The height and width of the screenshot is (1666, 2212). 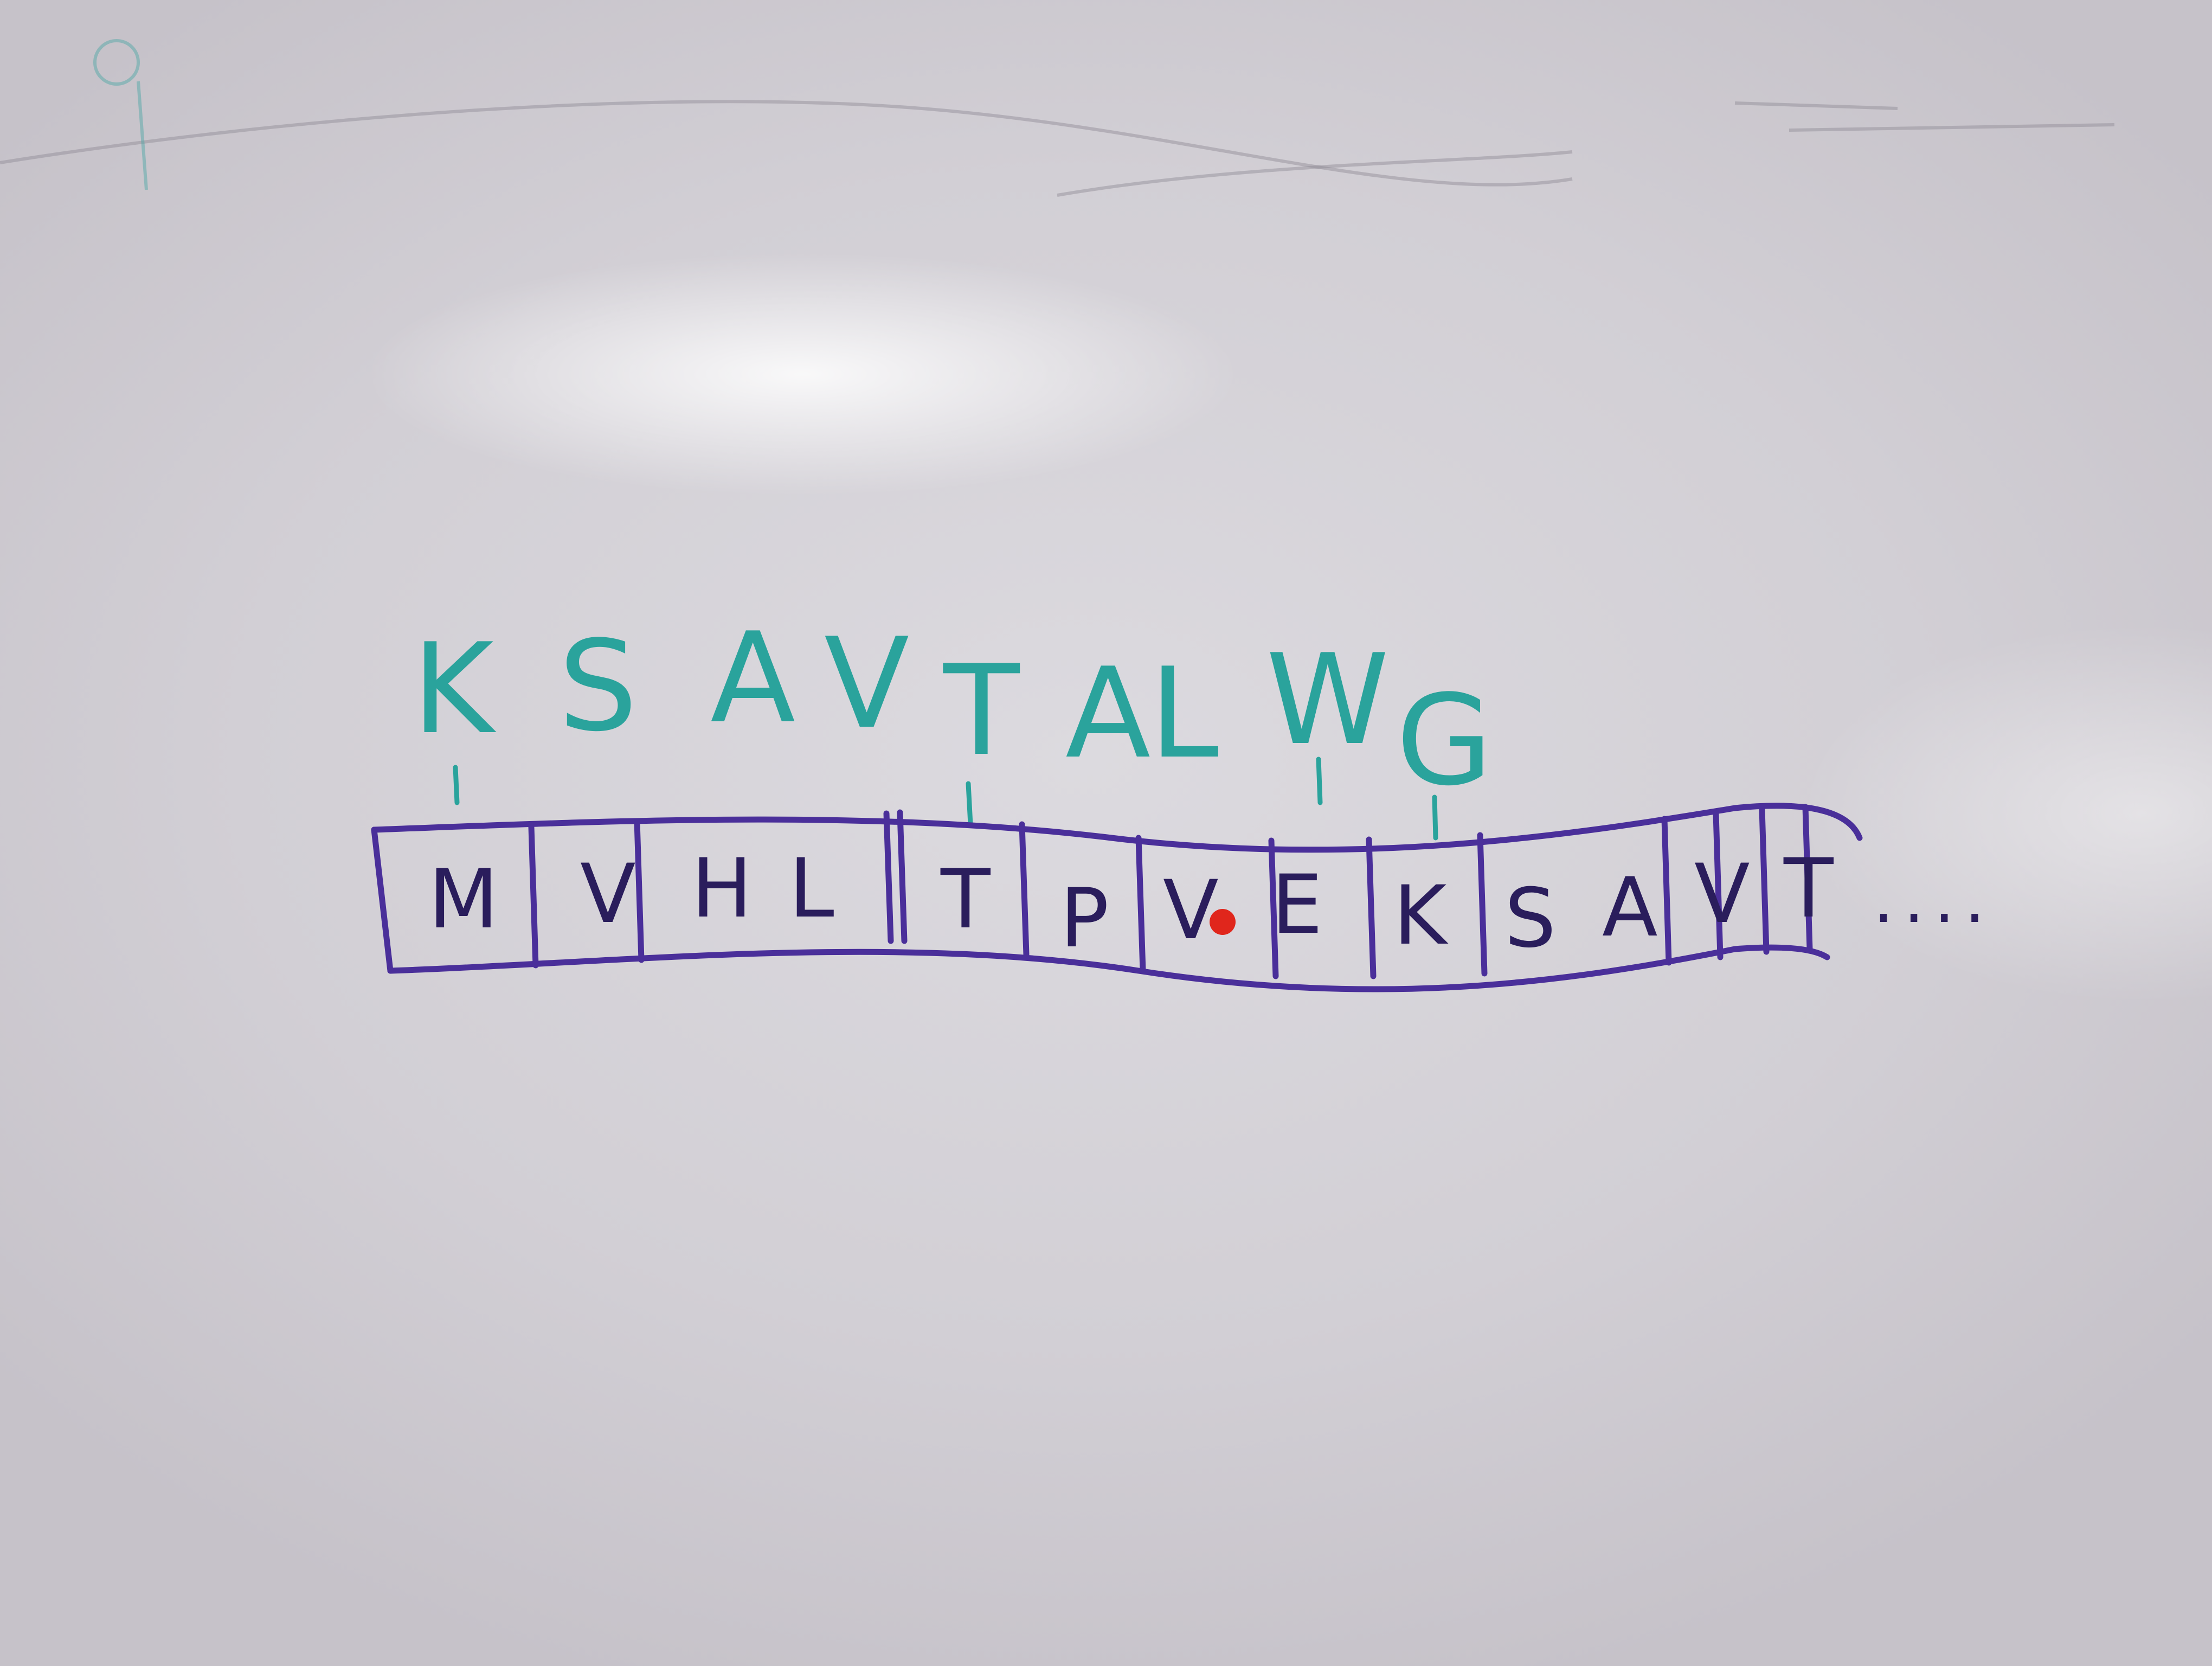 I want to click on tape-cell-letter: S, so click(x=1530, y=919).